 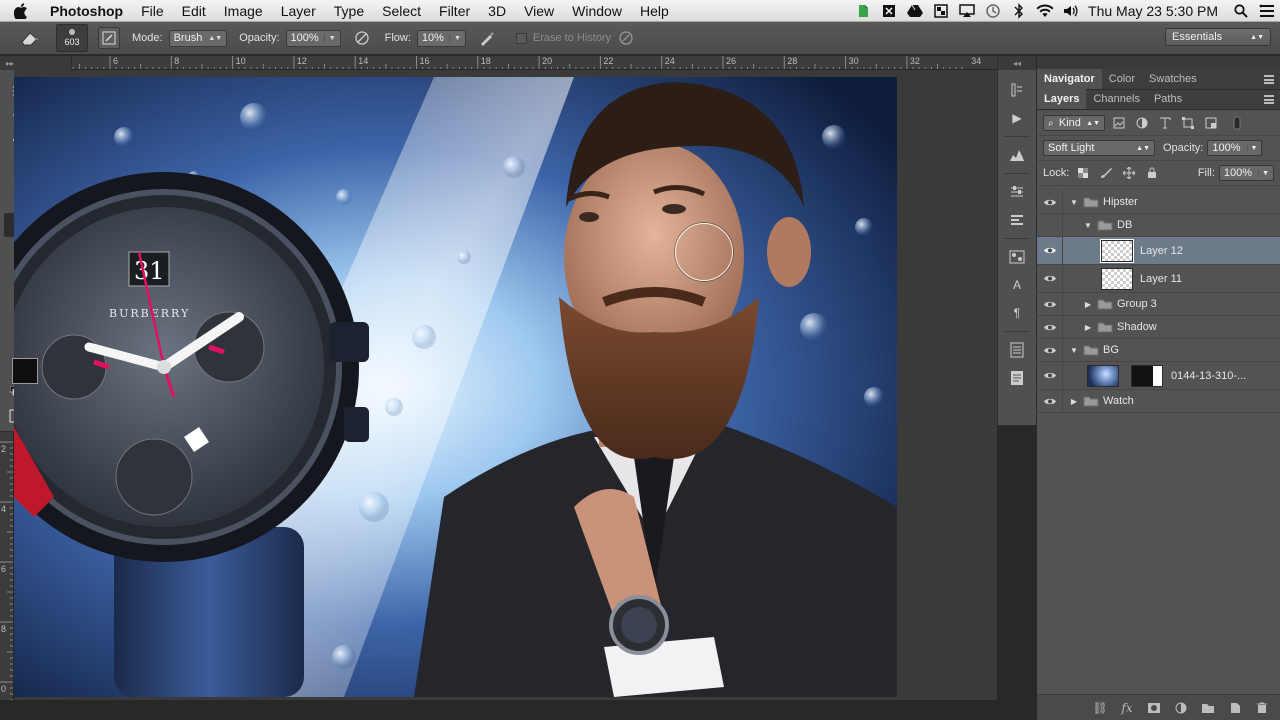 I want to click on spotlight-icon, so click(x=1241, y=11).